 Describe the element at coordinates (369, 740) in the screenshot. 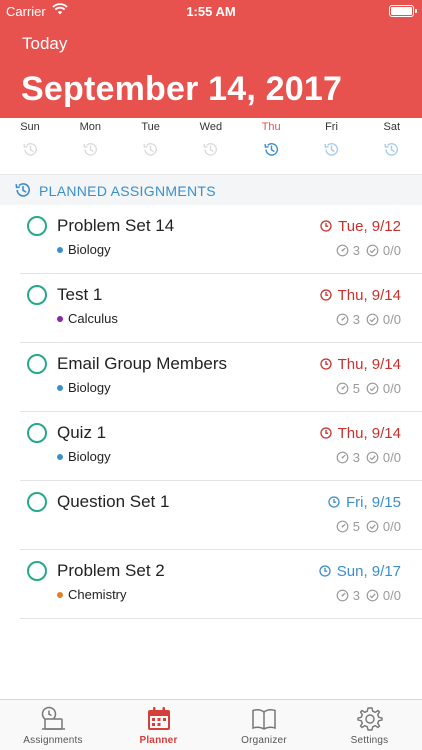

I see `tab-label: Settings` at that location.